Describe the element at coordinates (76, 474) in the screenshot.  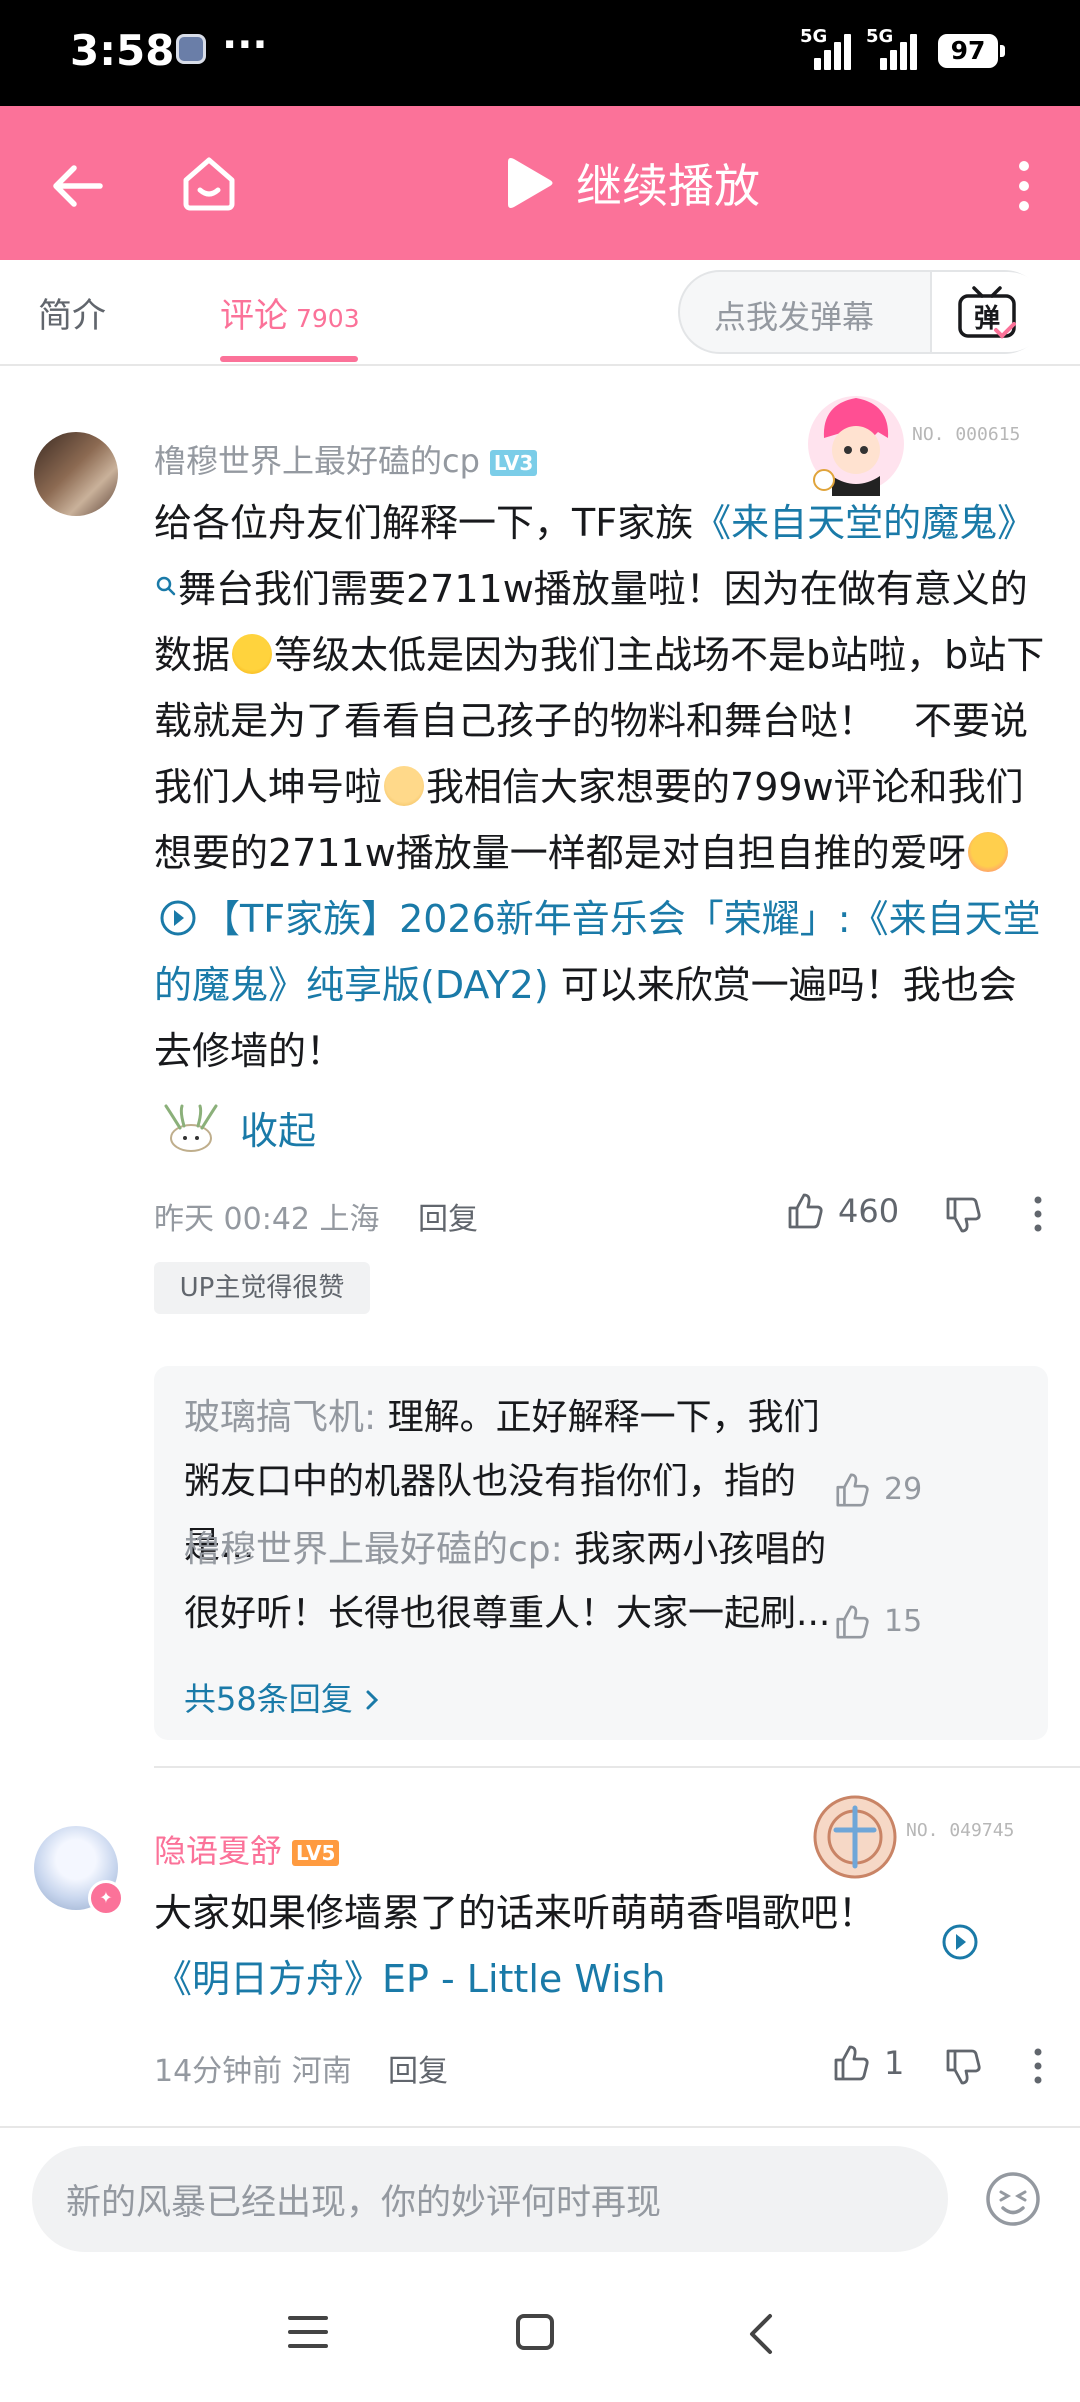
I see `avatar` at that location.